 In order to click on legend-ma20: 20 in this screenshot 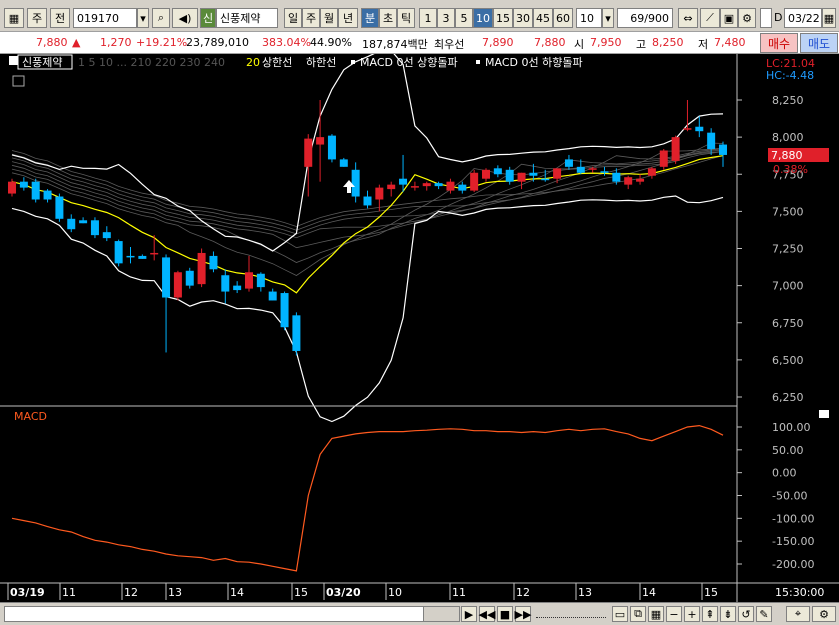, I will do `click(253, 62)`.